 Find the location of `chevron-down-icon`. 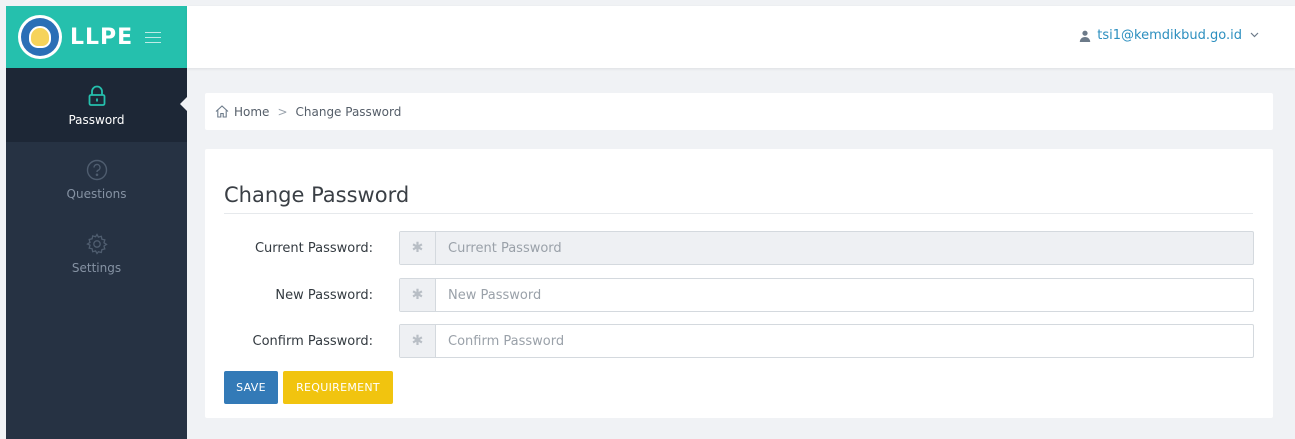

chevron-down-icon is located at coordinates (1254, 35).